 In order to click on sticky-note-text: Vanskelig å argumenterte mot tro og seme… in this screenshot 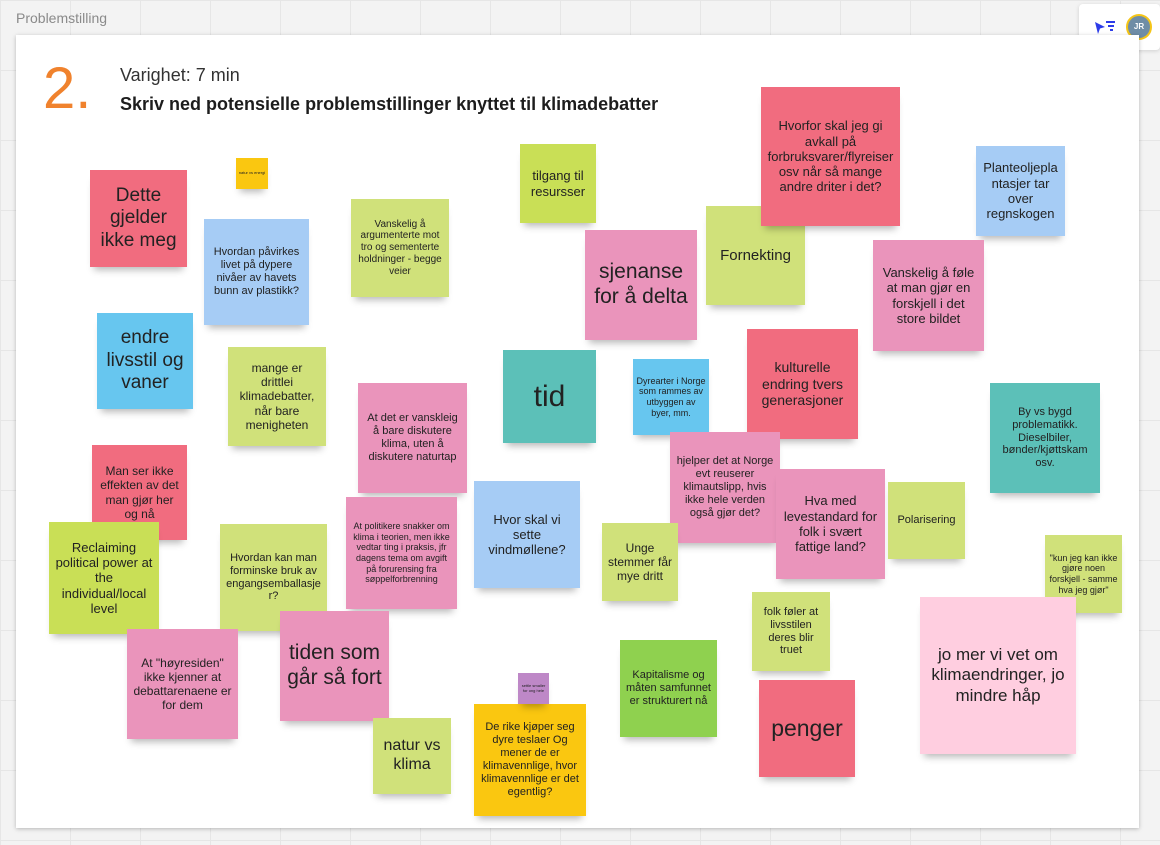, I will do `click(400, 247)`.